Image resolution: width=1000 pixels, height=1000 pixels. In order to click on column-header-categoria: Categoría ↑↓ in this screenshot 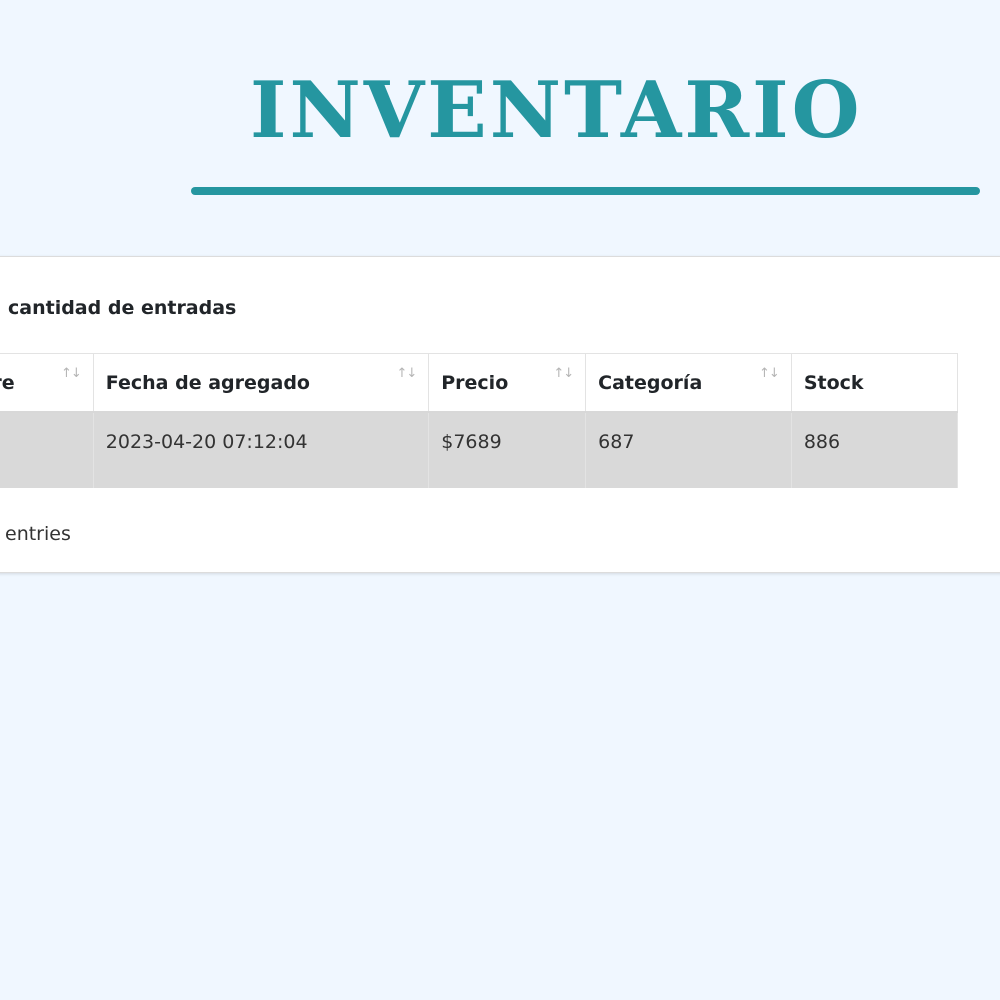, I will do `click(688, 383)`.